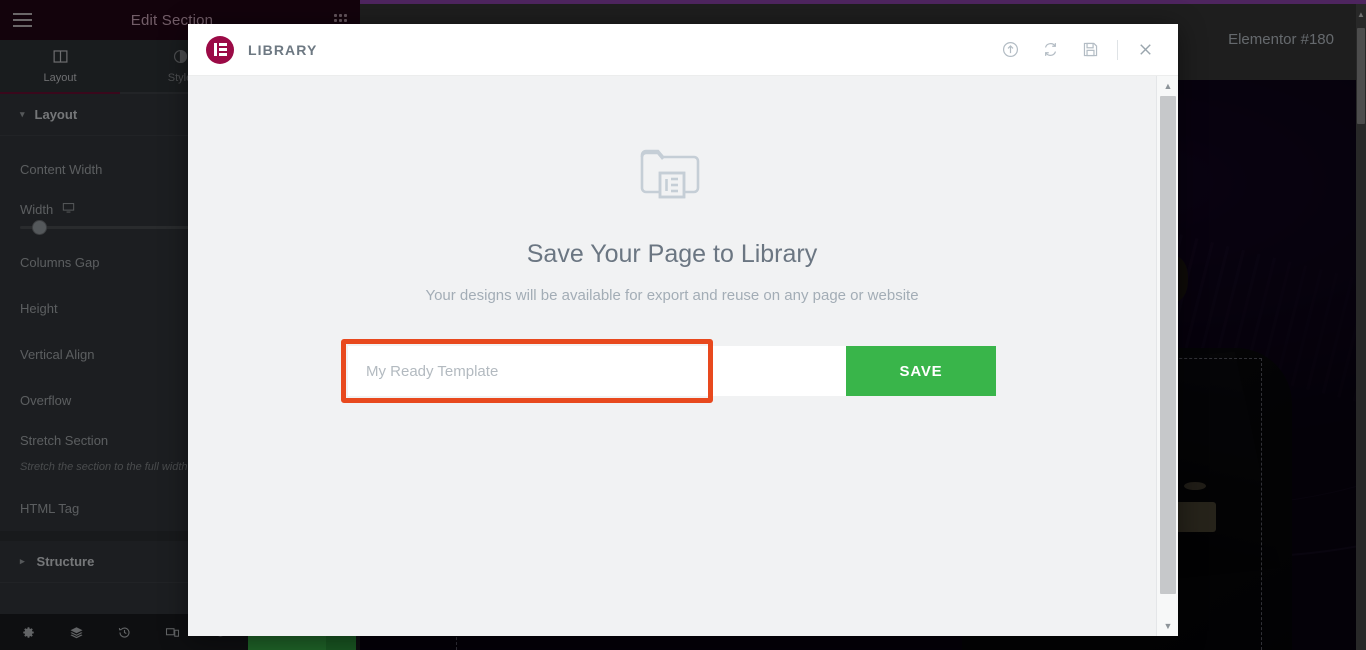 The image size is (1366, 650). I want to click on header-divider, so click(1117, 49).